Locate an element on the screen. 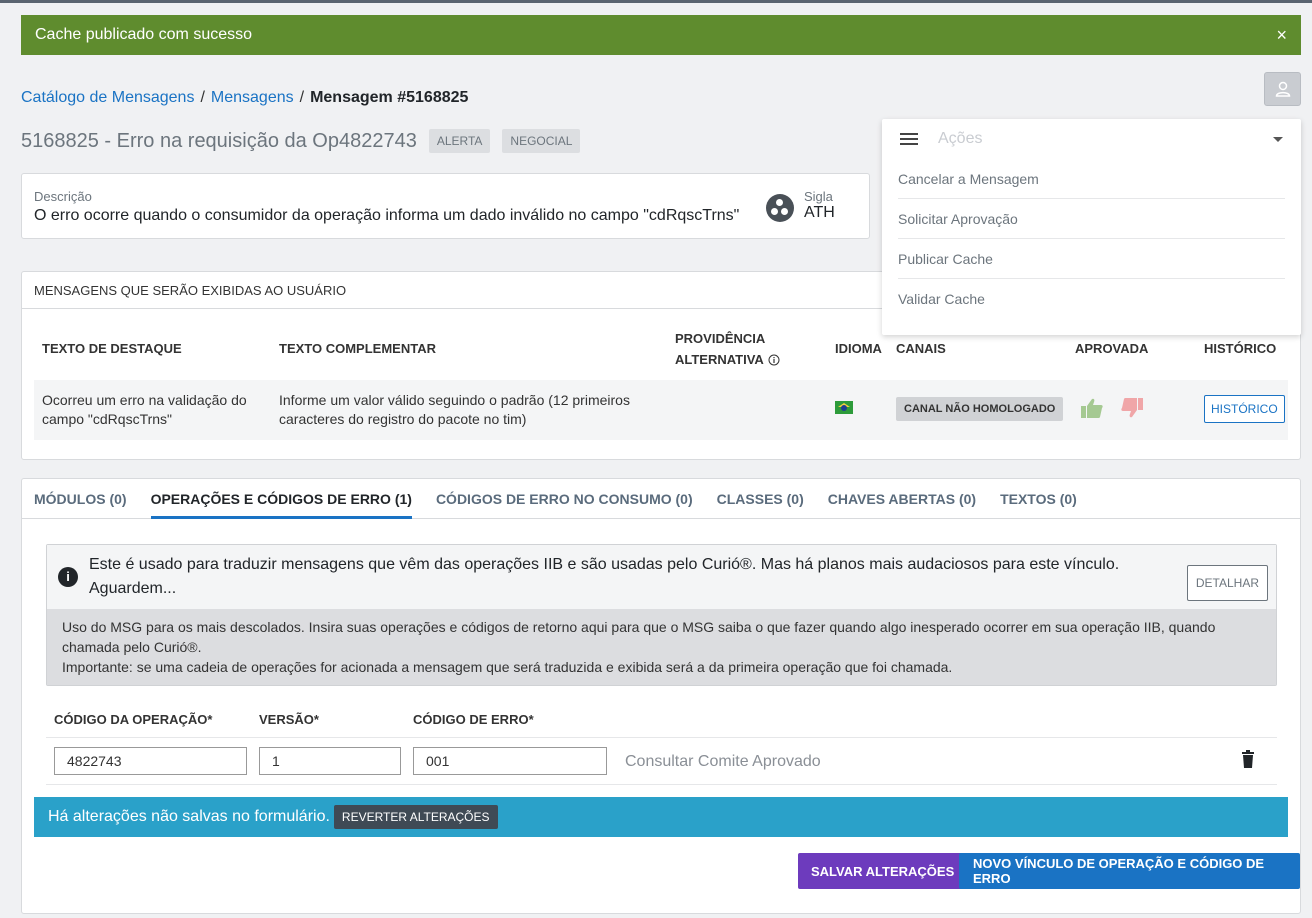 The width and height of the screenshot is (1312, 918). actions-dropdown-header: Ações is located at coordinates (1091, 139).